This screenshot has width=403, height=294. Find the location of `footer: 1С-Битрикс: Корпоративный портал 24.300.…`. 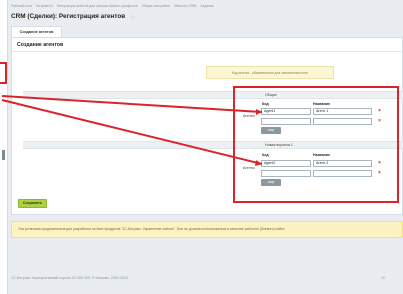

footer: 1С-Битрикс: Корпоративный портал 24.300.… is located at coordinates (198, 278).